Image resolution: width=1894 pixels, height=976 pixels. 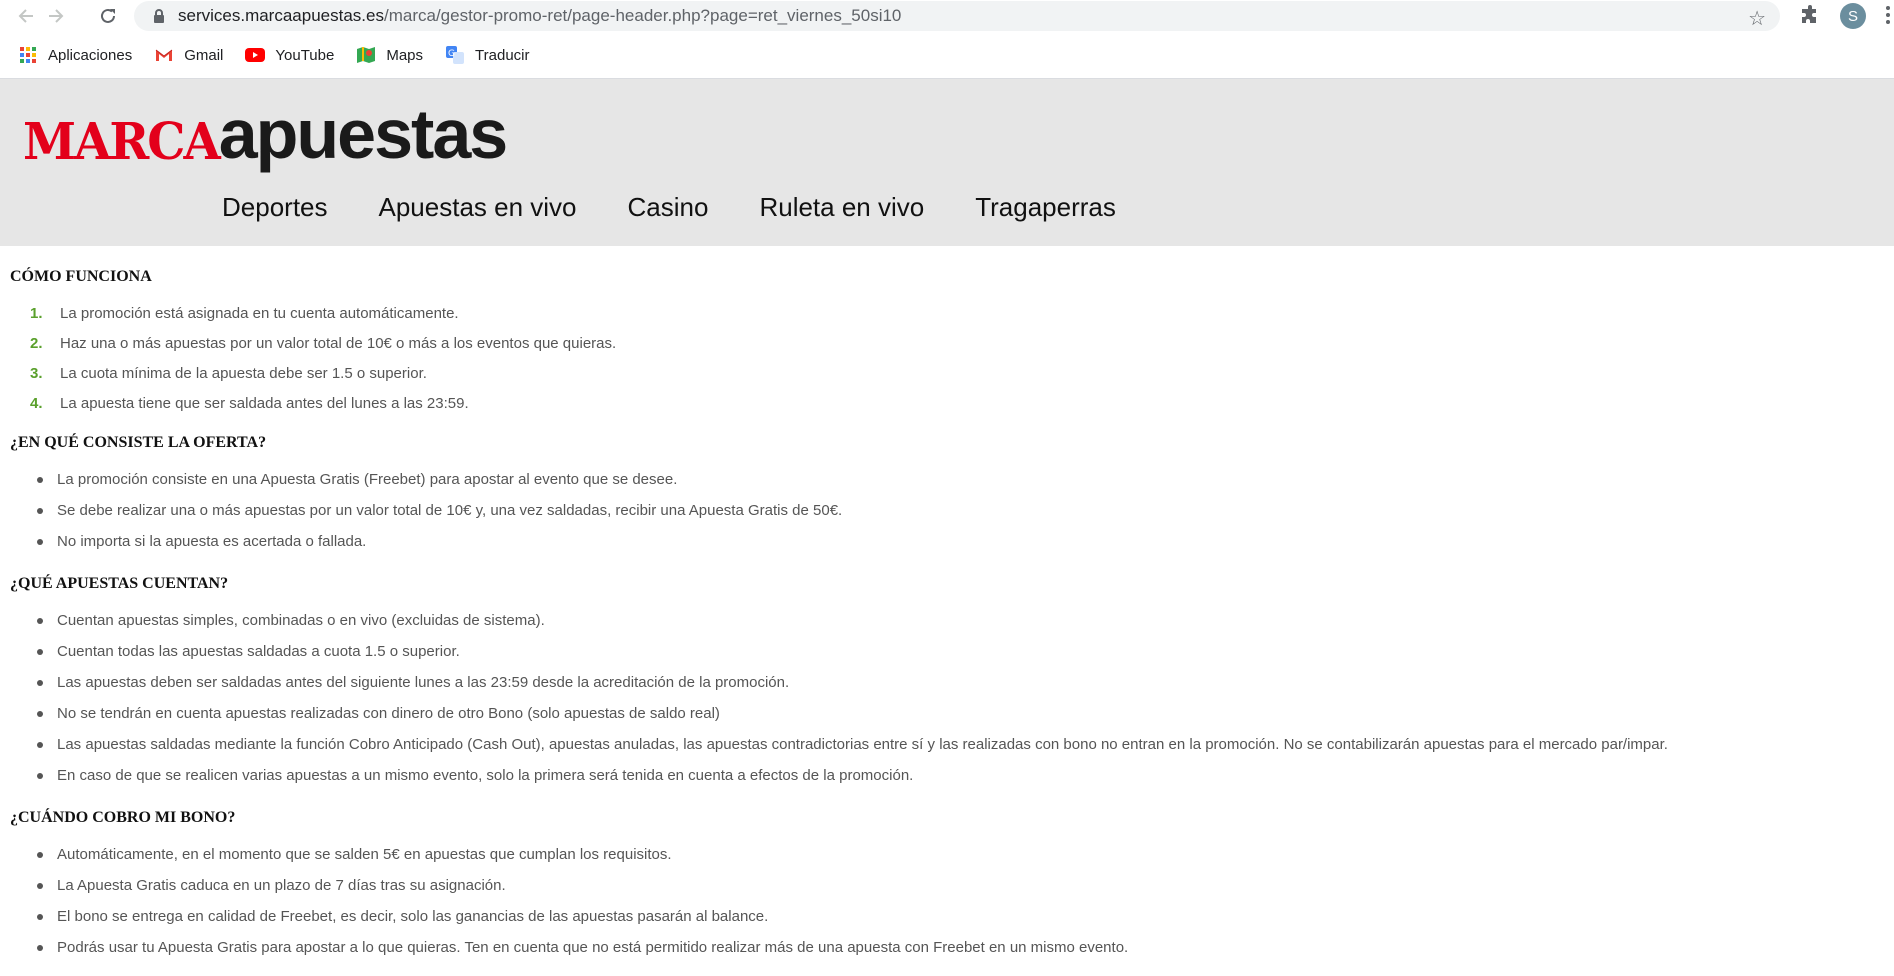 I want to click on section-title-oferta: ¿EN QUÉ CONSISTE LA OFERTA?, so click(x=138, y=442).